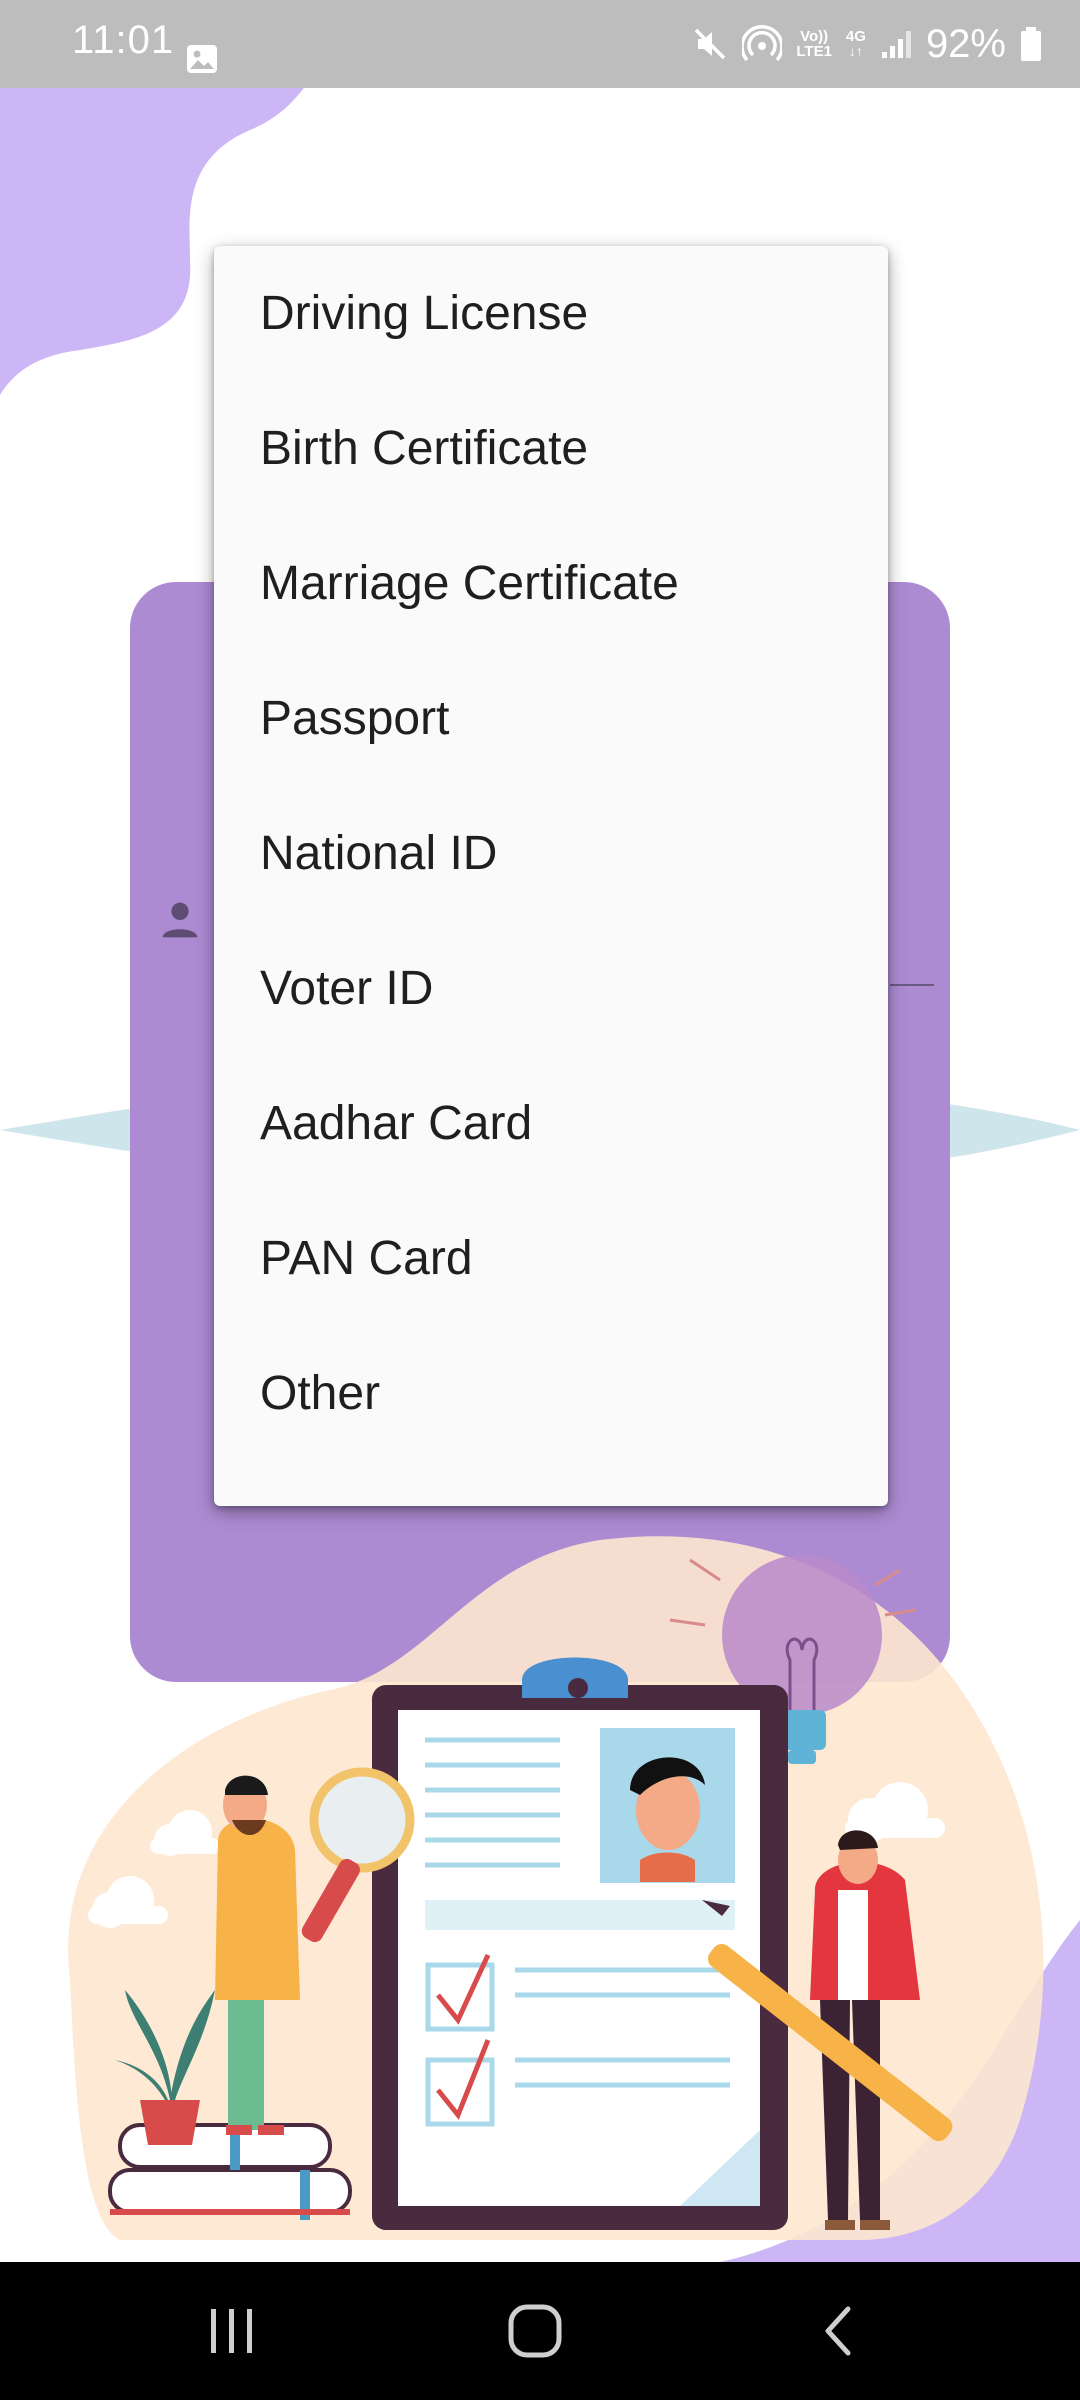  What do you see at coordinates (814, 44) in the screenshot?
I see `volte-icon: Vo)) LTE1` at bounding box center [814, 44].